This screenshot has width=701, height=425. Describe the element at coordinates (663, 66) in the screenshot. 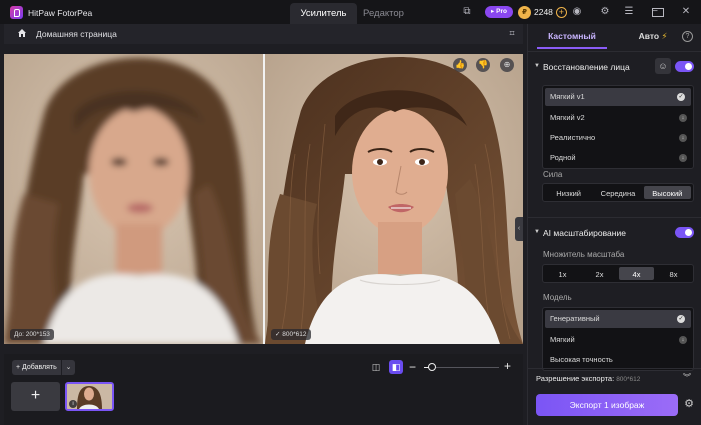

I see `face-select-icon: ☺` at that location.